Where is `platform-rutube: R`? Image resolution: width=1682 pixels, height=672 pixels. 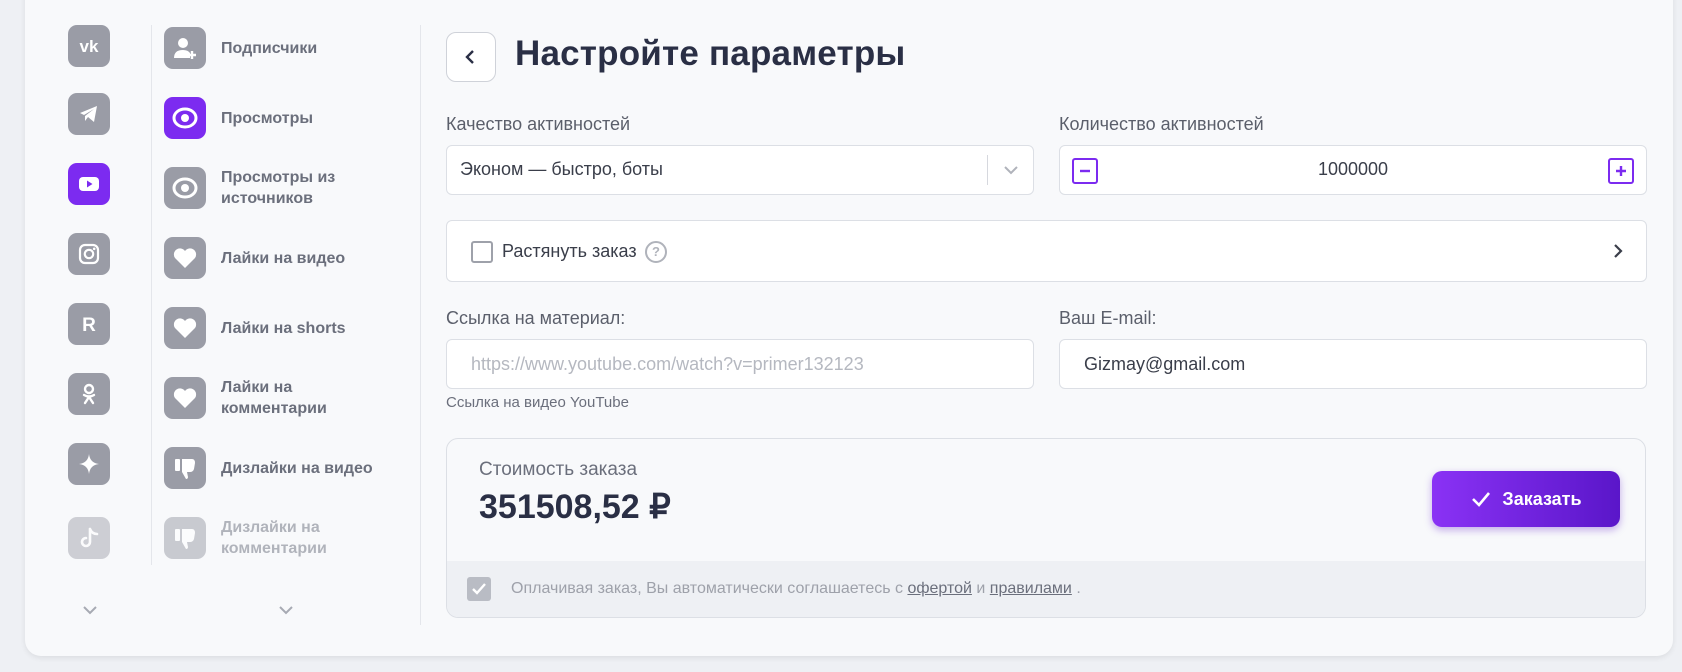
platform-rutube: R is located at coordinates (89, 324).